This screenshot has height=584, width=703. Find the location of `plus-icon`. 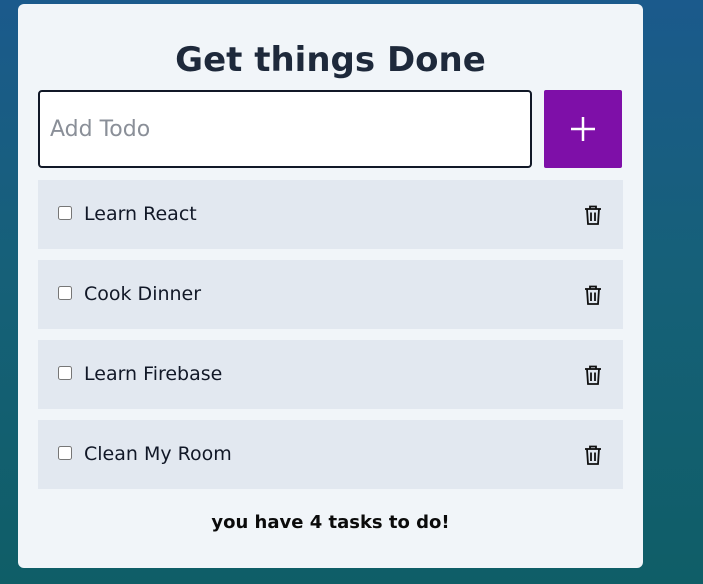

plus-icon is located at coordinates (583, 129).